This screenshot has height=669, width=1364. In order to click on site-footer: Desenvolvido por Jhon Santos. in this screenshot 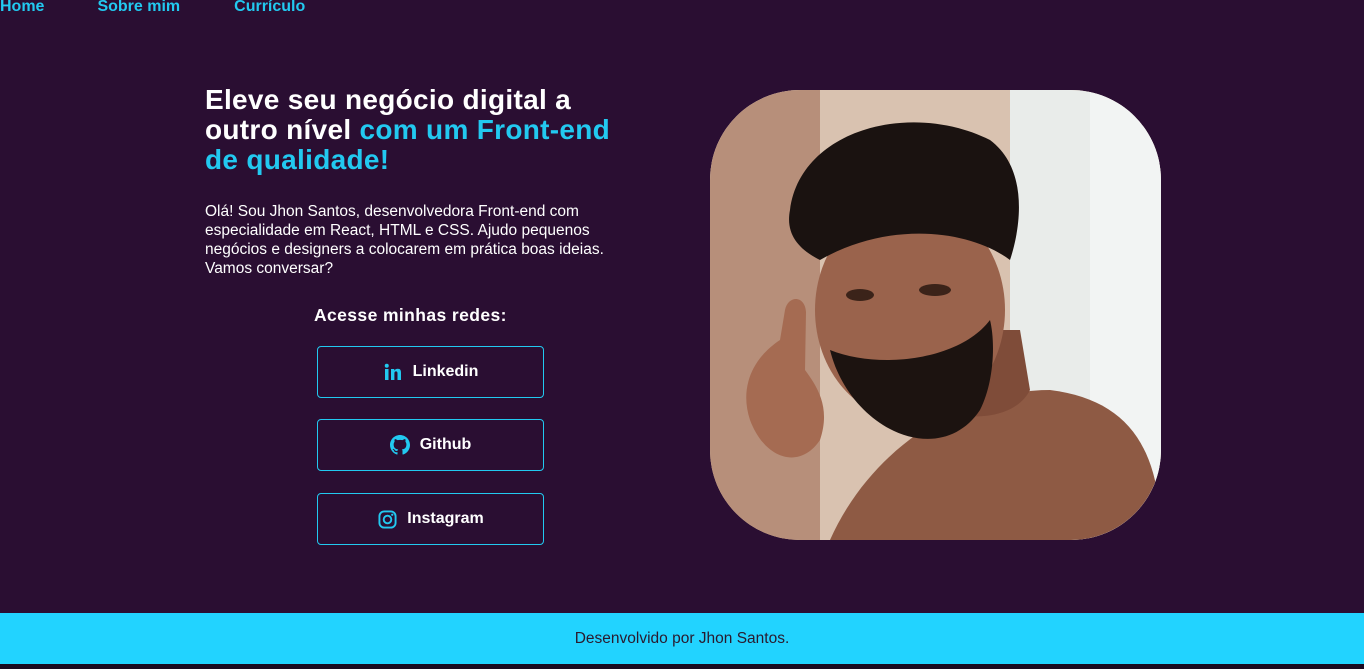, I will do `click(682, 638)`.